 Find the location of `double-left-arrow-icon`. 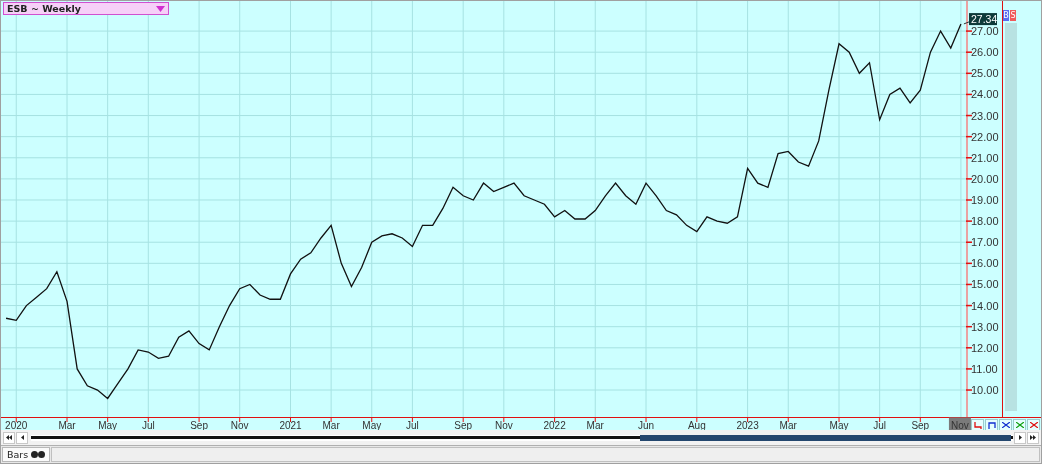

double-left-arrow-icon is located at coordinates (9, 438).